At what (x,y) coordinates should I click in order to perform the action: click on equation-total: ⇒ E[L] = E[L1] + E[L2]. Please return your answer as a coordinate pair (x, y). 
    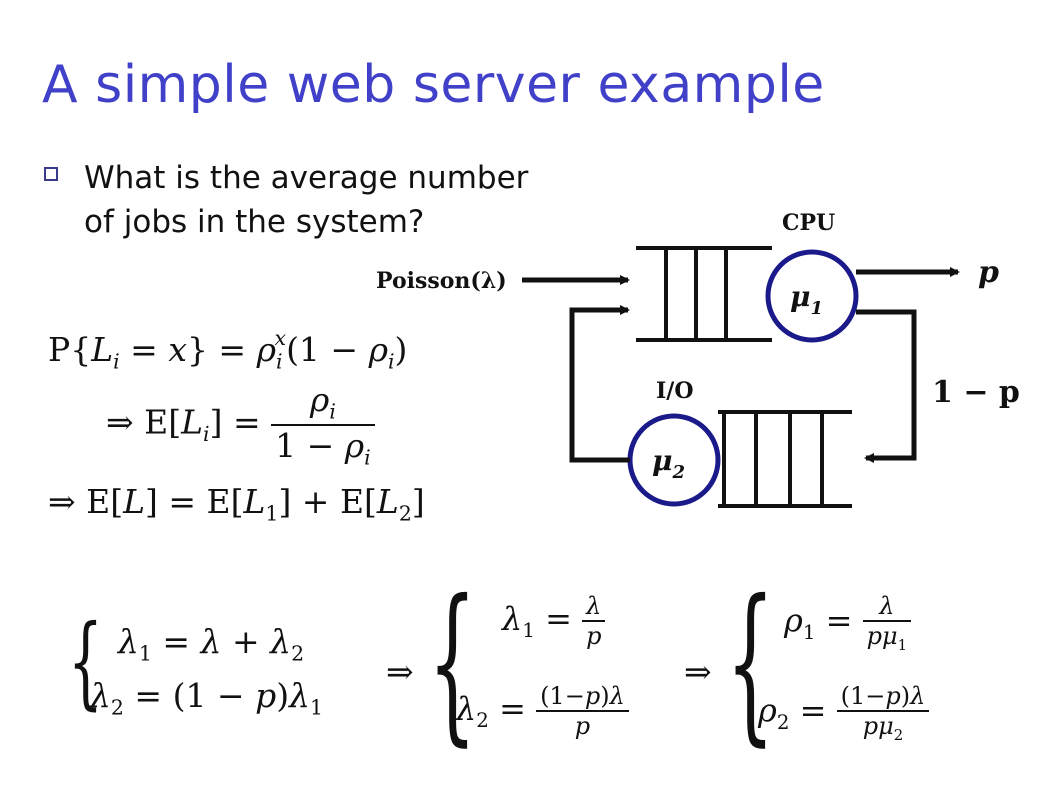
    Looking at the image, I should click on (236, 504).